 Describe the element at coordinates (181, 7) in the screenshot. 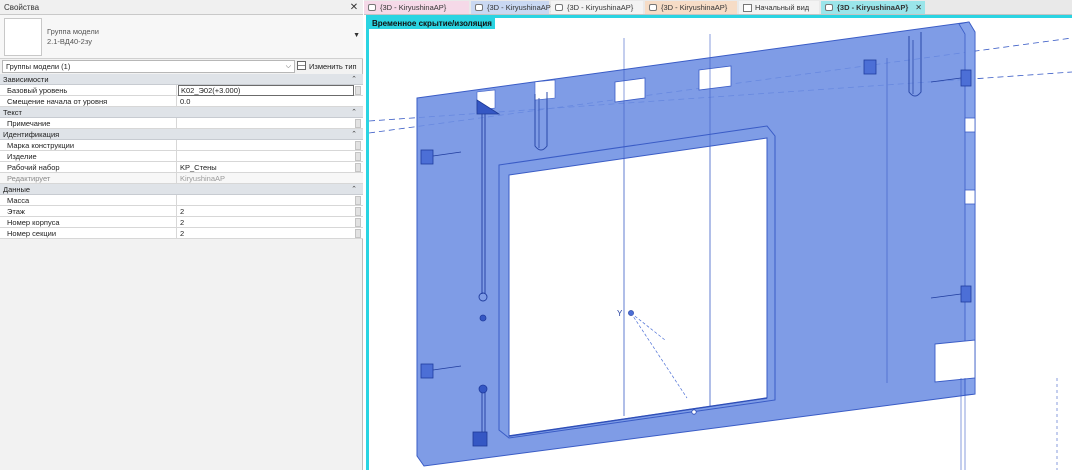

I see `properties-title-bar: Свойства ✕` at that location.